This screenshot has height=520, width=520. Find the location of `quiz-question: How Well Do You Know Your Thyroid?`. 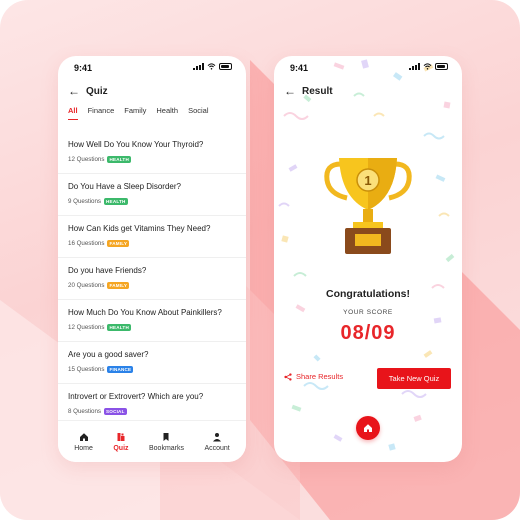

quiz-question: How Well Do You Know Your Thyroid? is located at coordinates (136, 144).